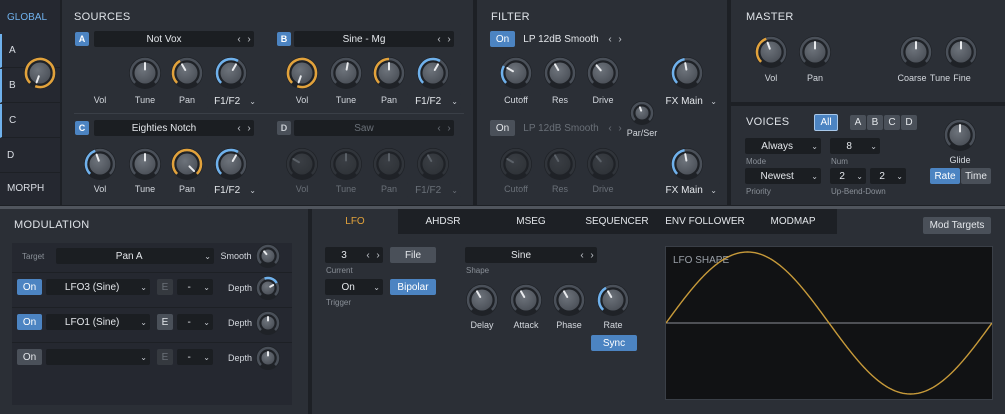 The image size is (1005, 414). Describe the element at coordinates (815, 52) in the screenshot. I see `master-pan-knob` at that location.